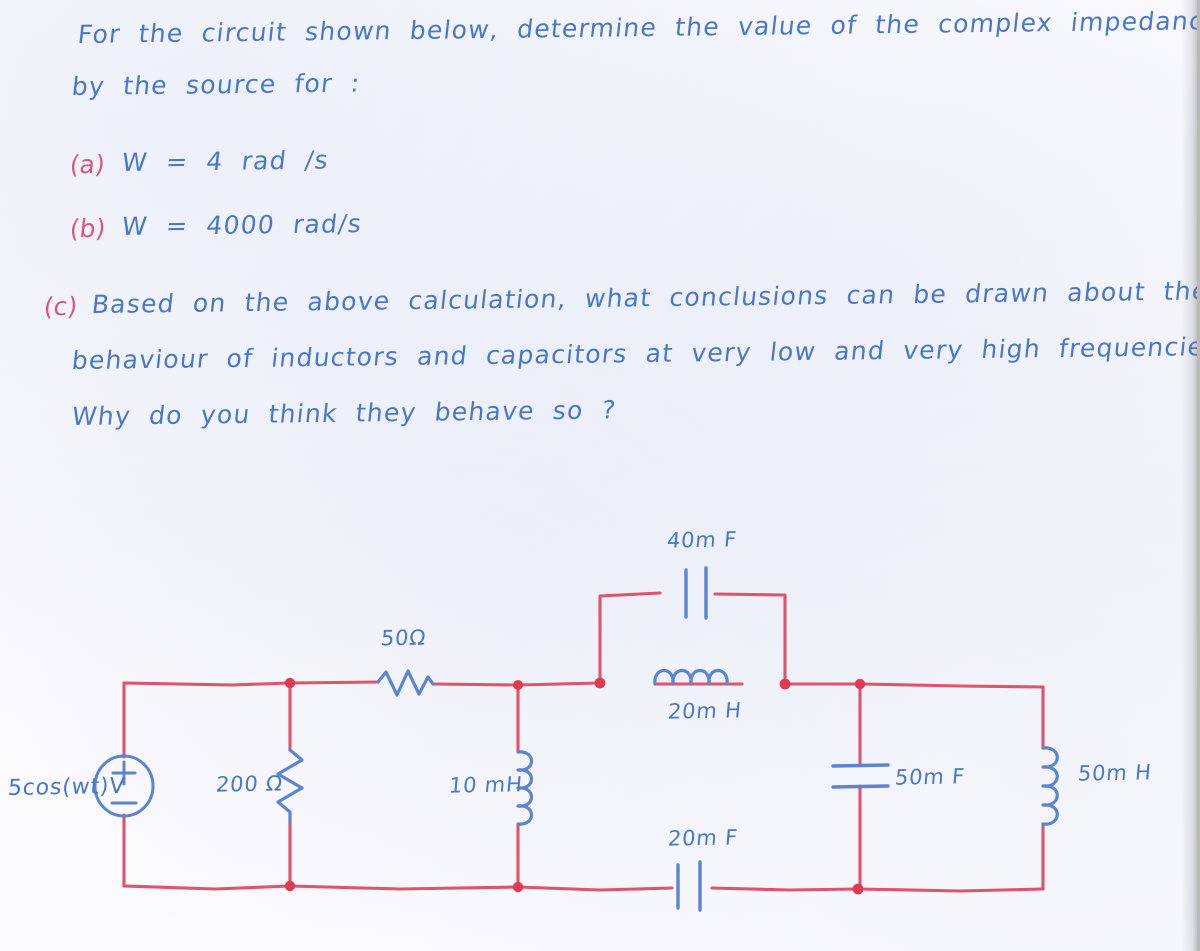 Image resolution: width=1200 pixels, height=951 pixels. What do you see at coordinates (334, 682) in the screenshot?
I see `wire-top-rail-b` at bounding box center [334, 682].